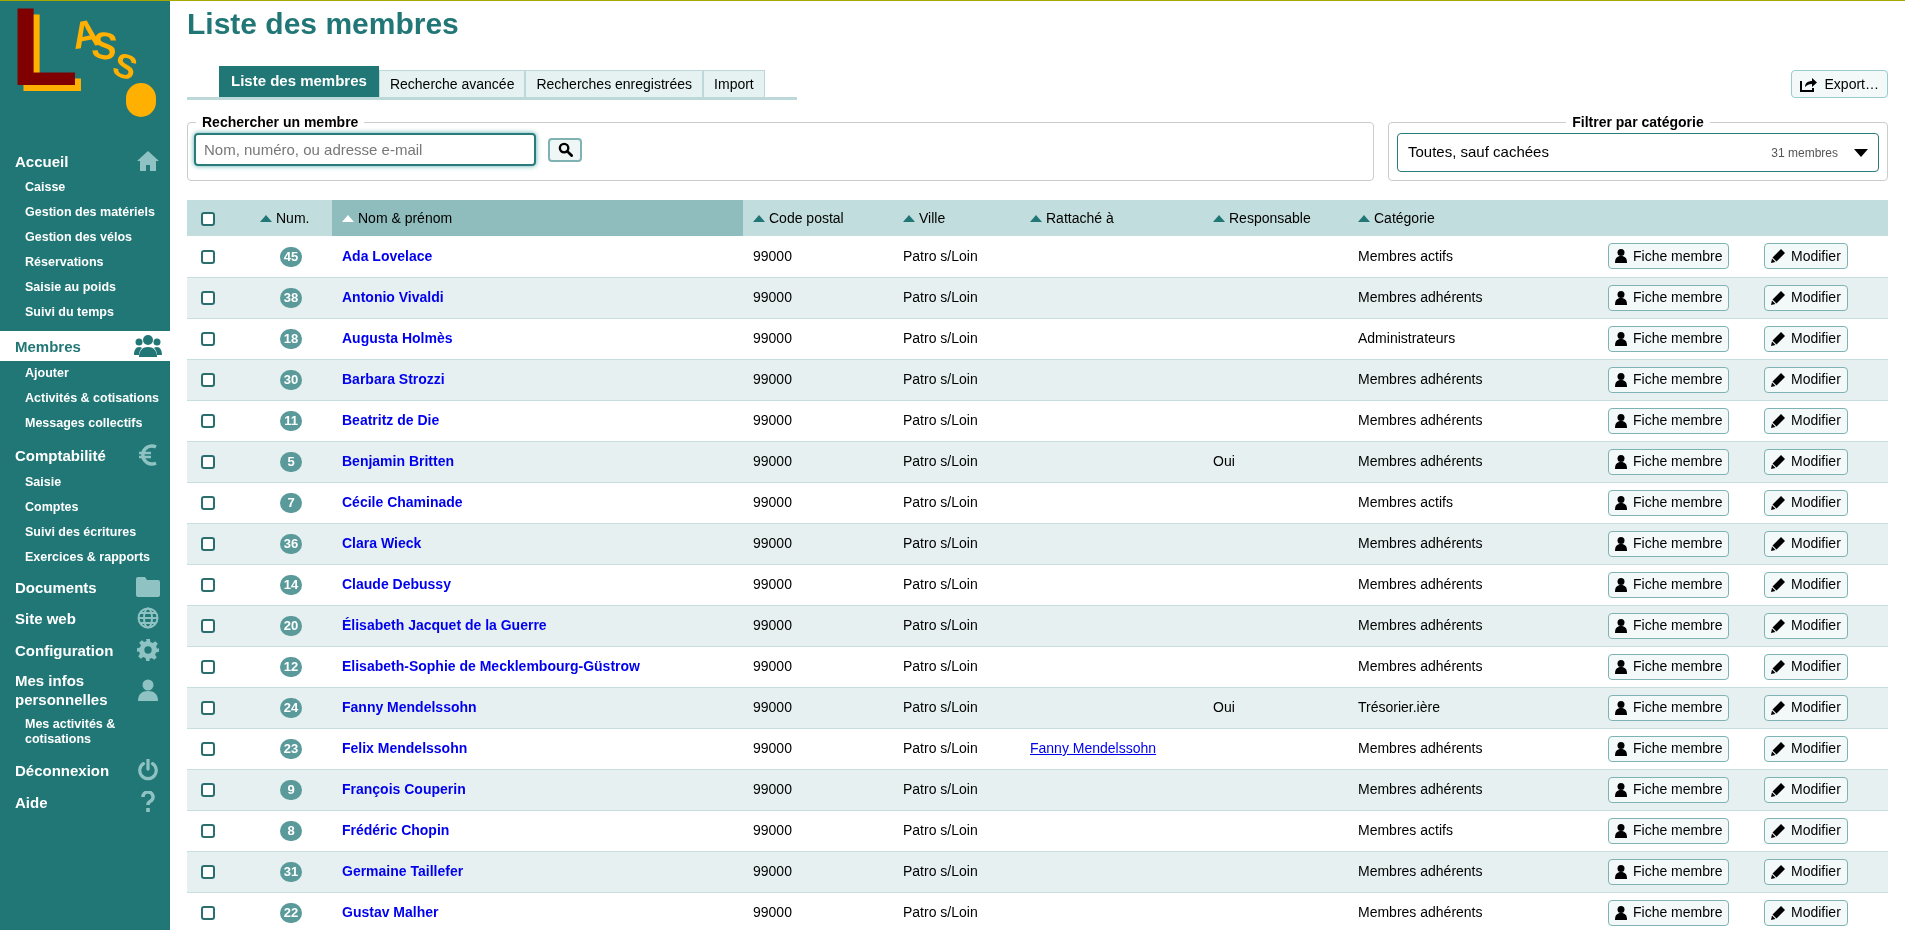 This screenshot has height=930, width=1905. What do you see at coordinates (387, 255) in the screenshot?
I see `member-link: Ada Lovelace` at bounding box center [387, 255].